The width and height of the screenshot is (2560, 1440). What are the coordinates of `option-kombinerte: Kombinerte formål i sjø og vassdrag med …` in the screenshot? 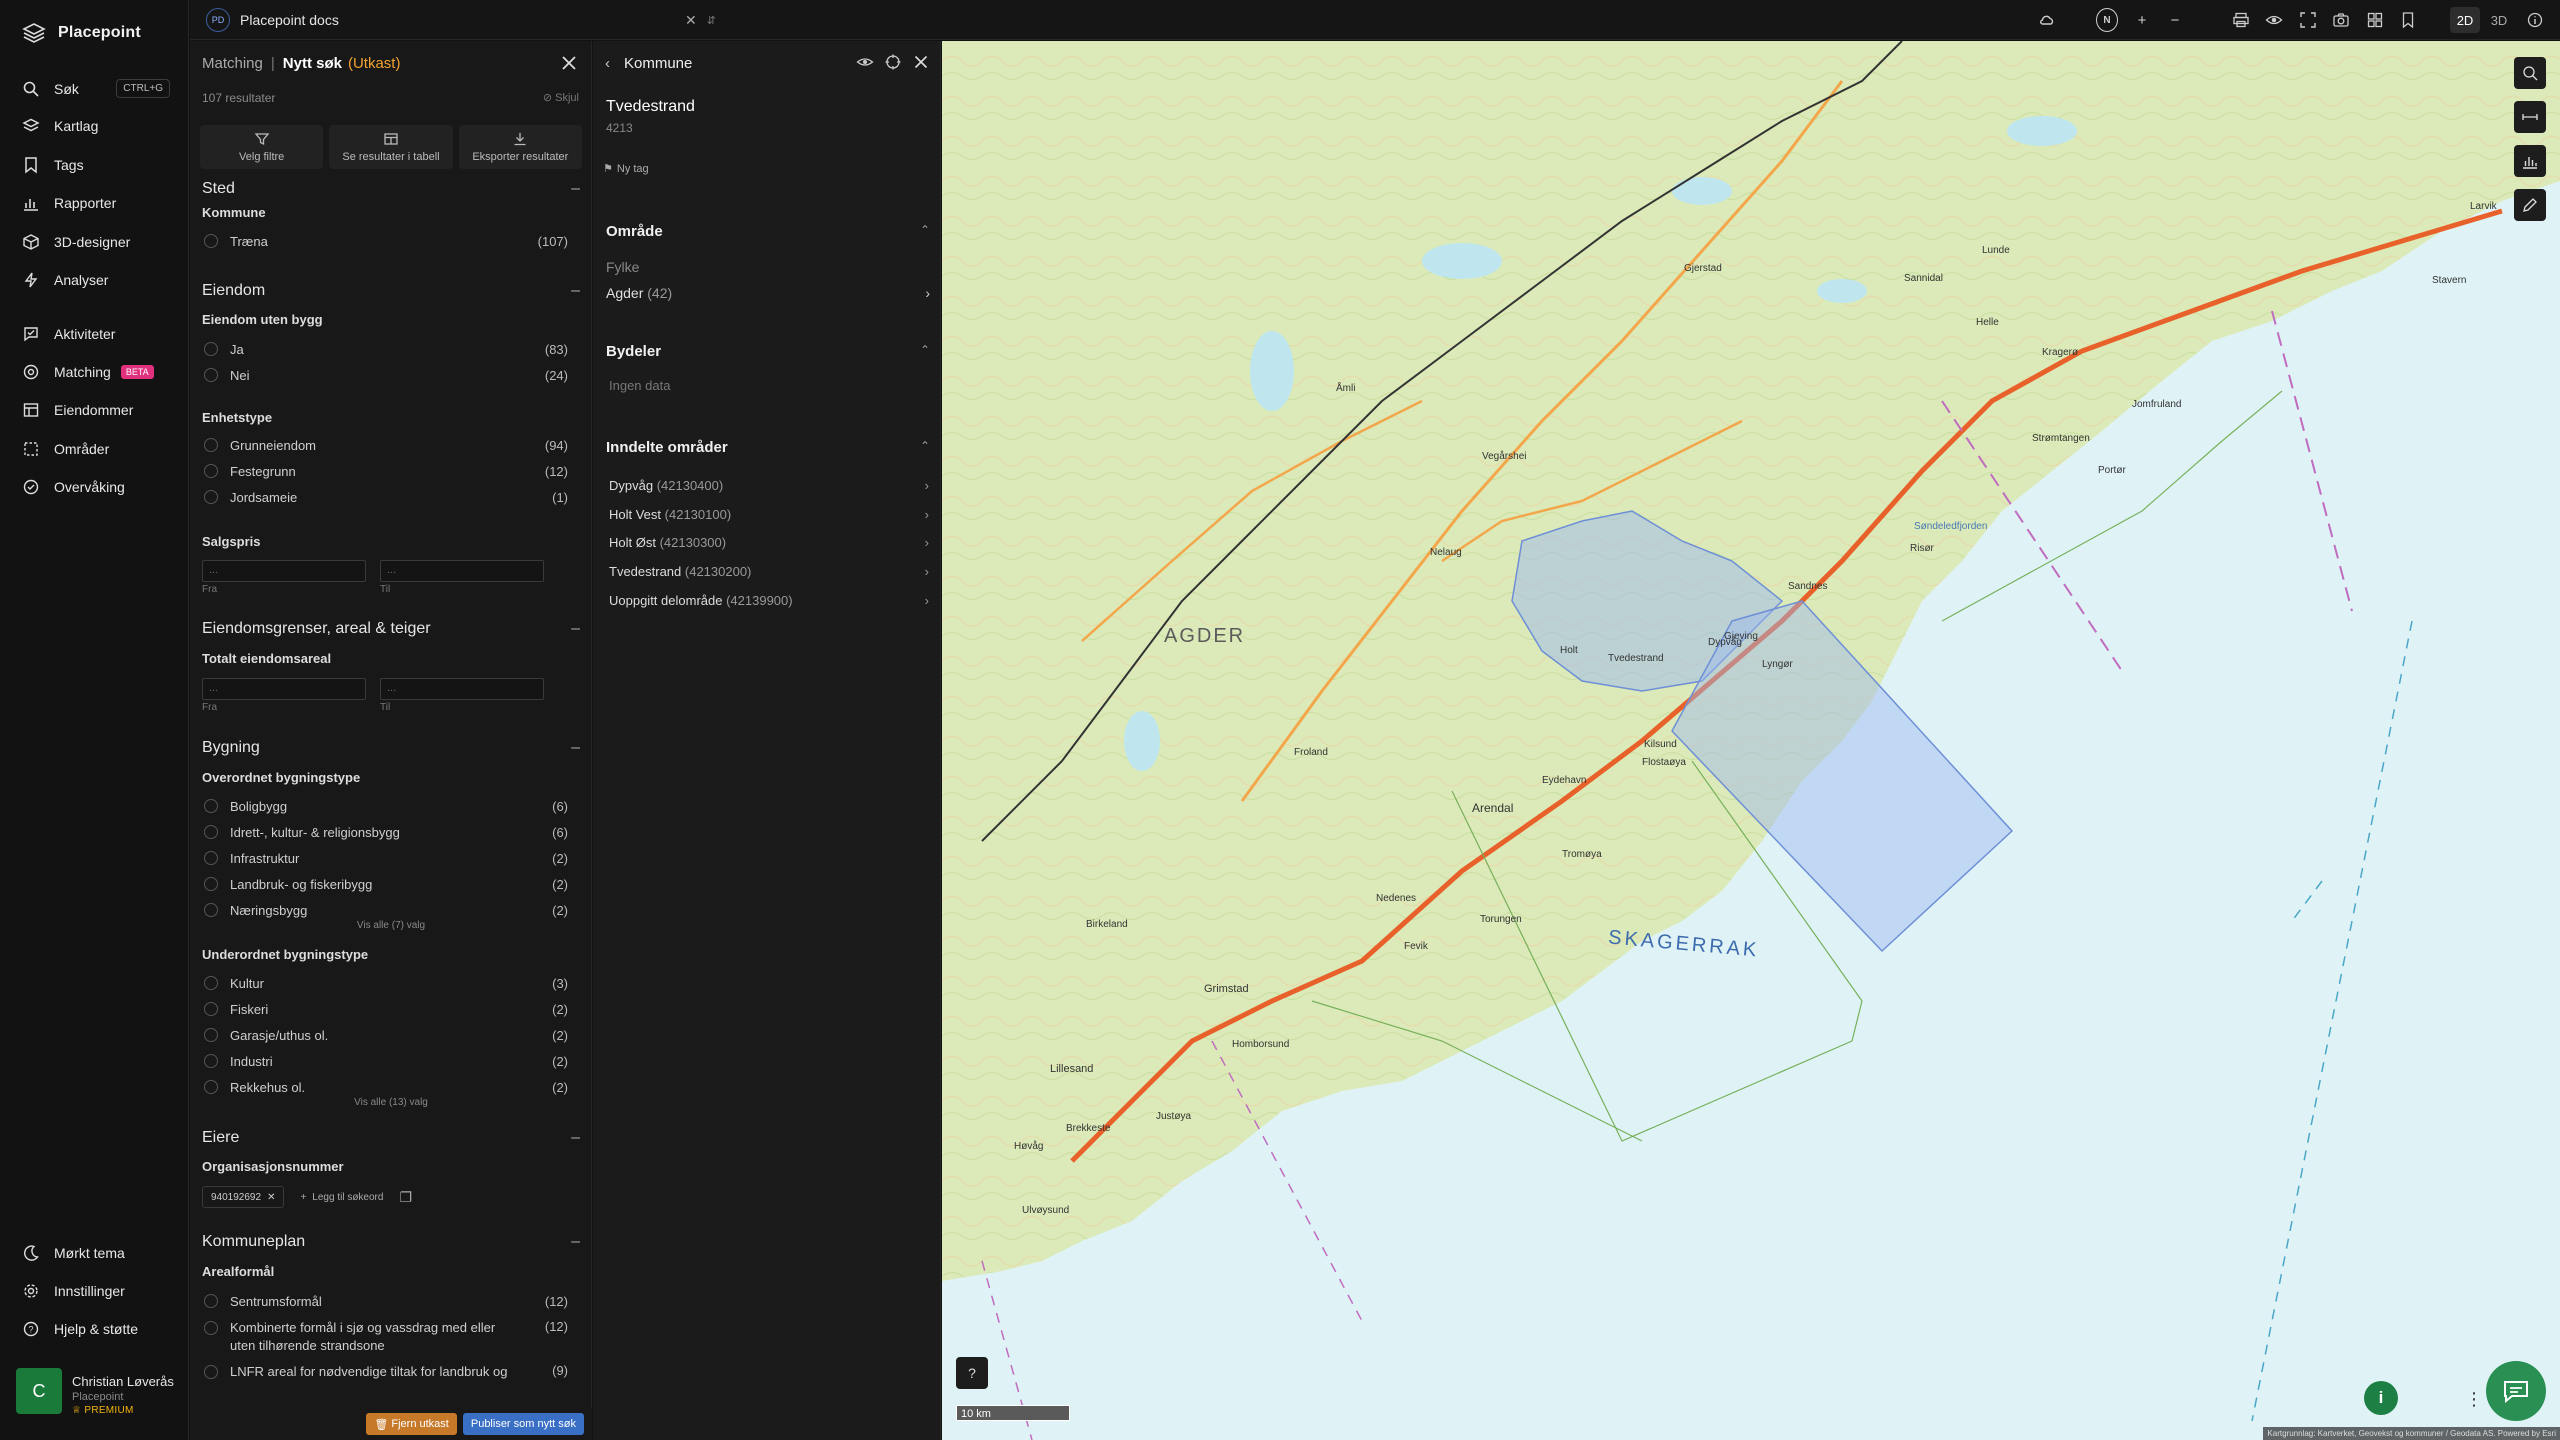 It's located at (386, 1337).